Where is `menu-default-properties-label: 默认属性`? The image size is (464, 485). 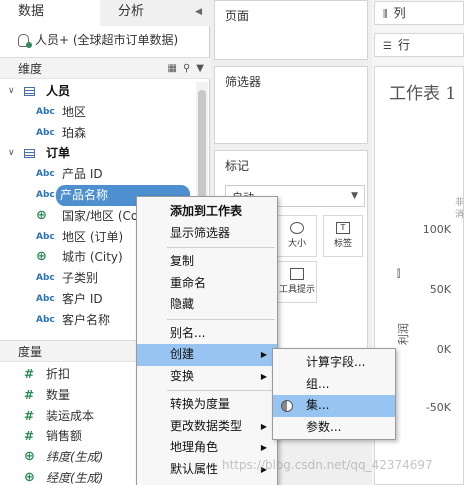 menu-default-properties-label: 默认属性 is located at coordinates (194, 468).